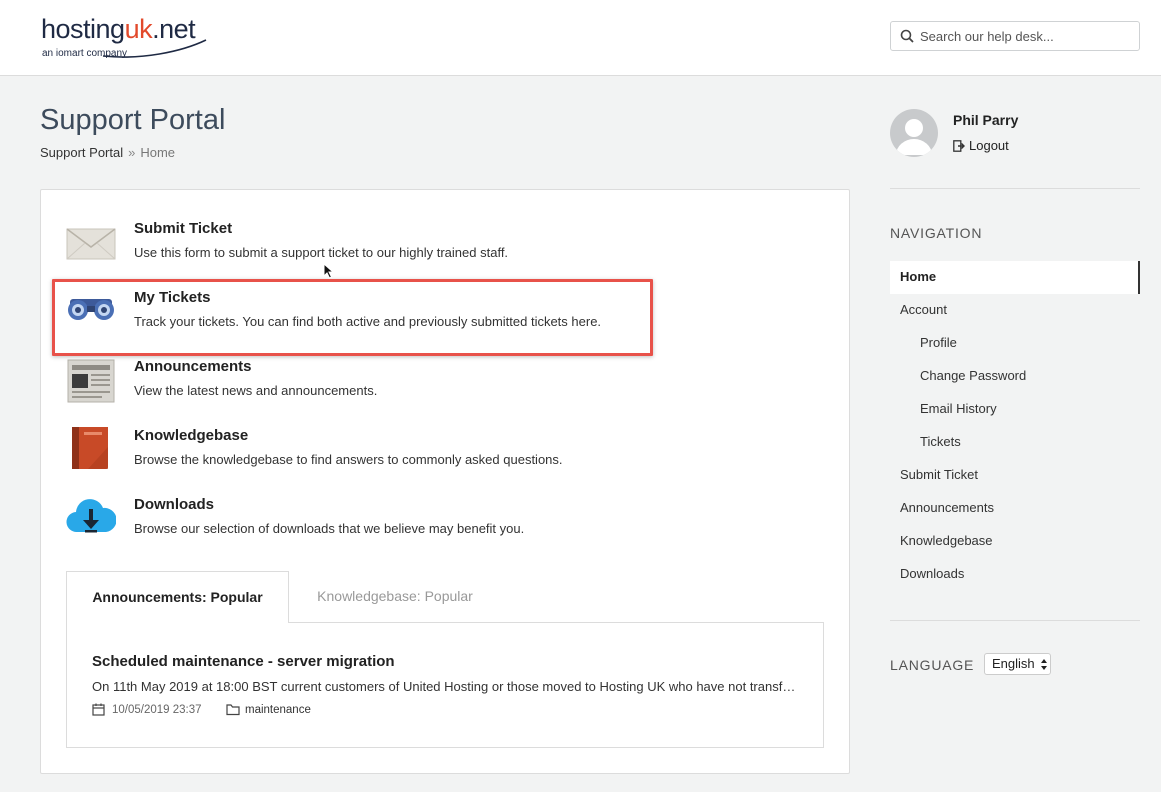  What do you see at coordinates (91, 244) in the screenshot?
I see `envelope-icon` at bounding box center [91, 244].